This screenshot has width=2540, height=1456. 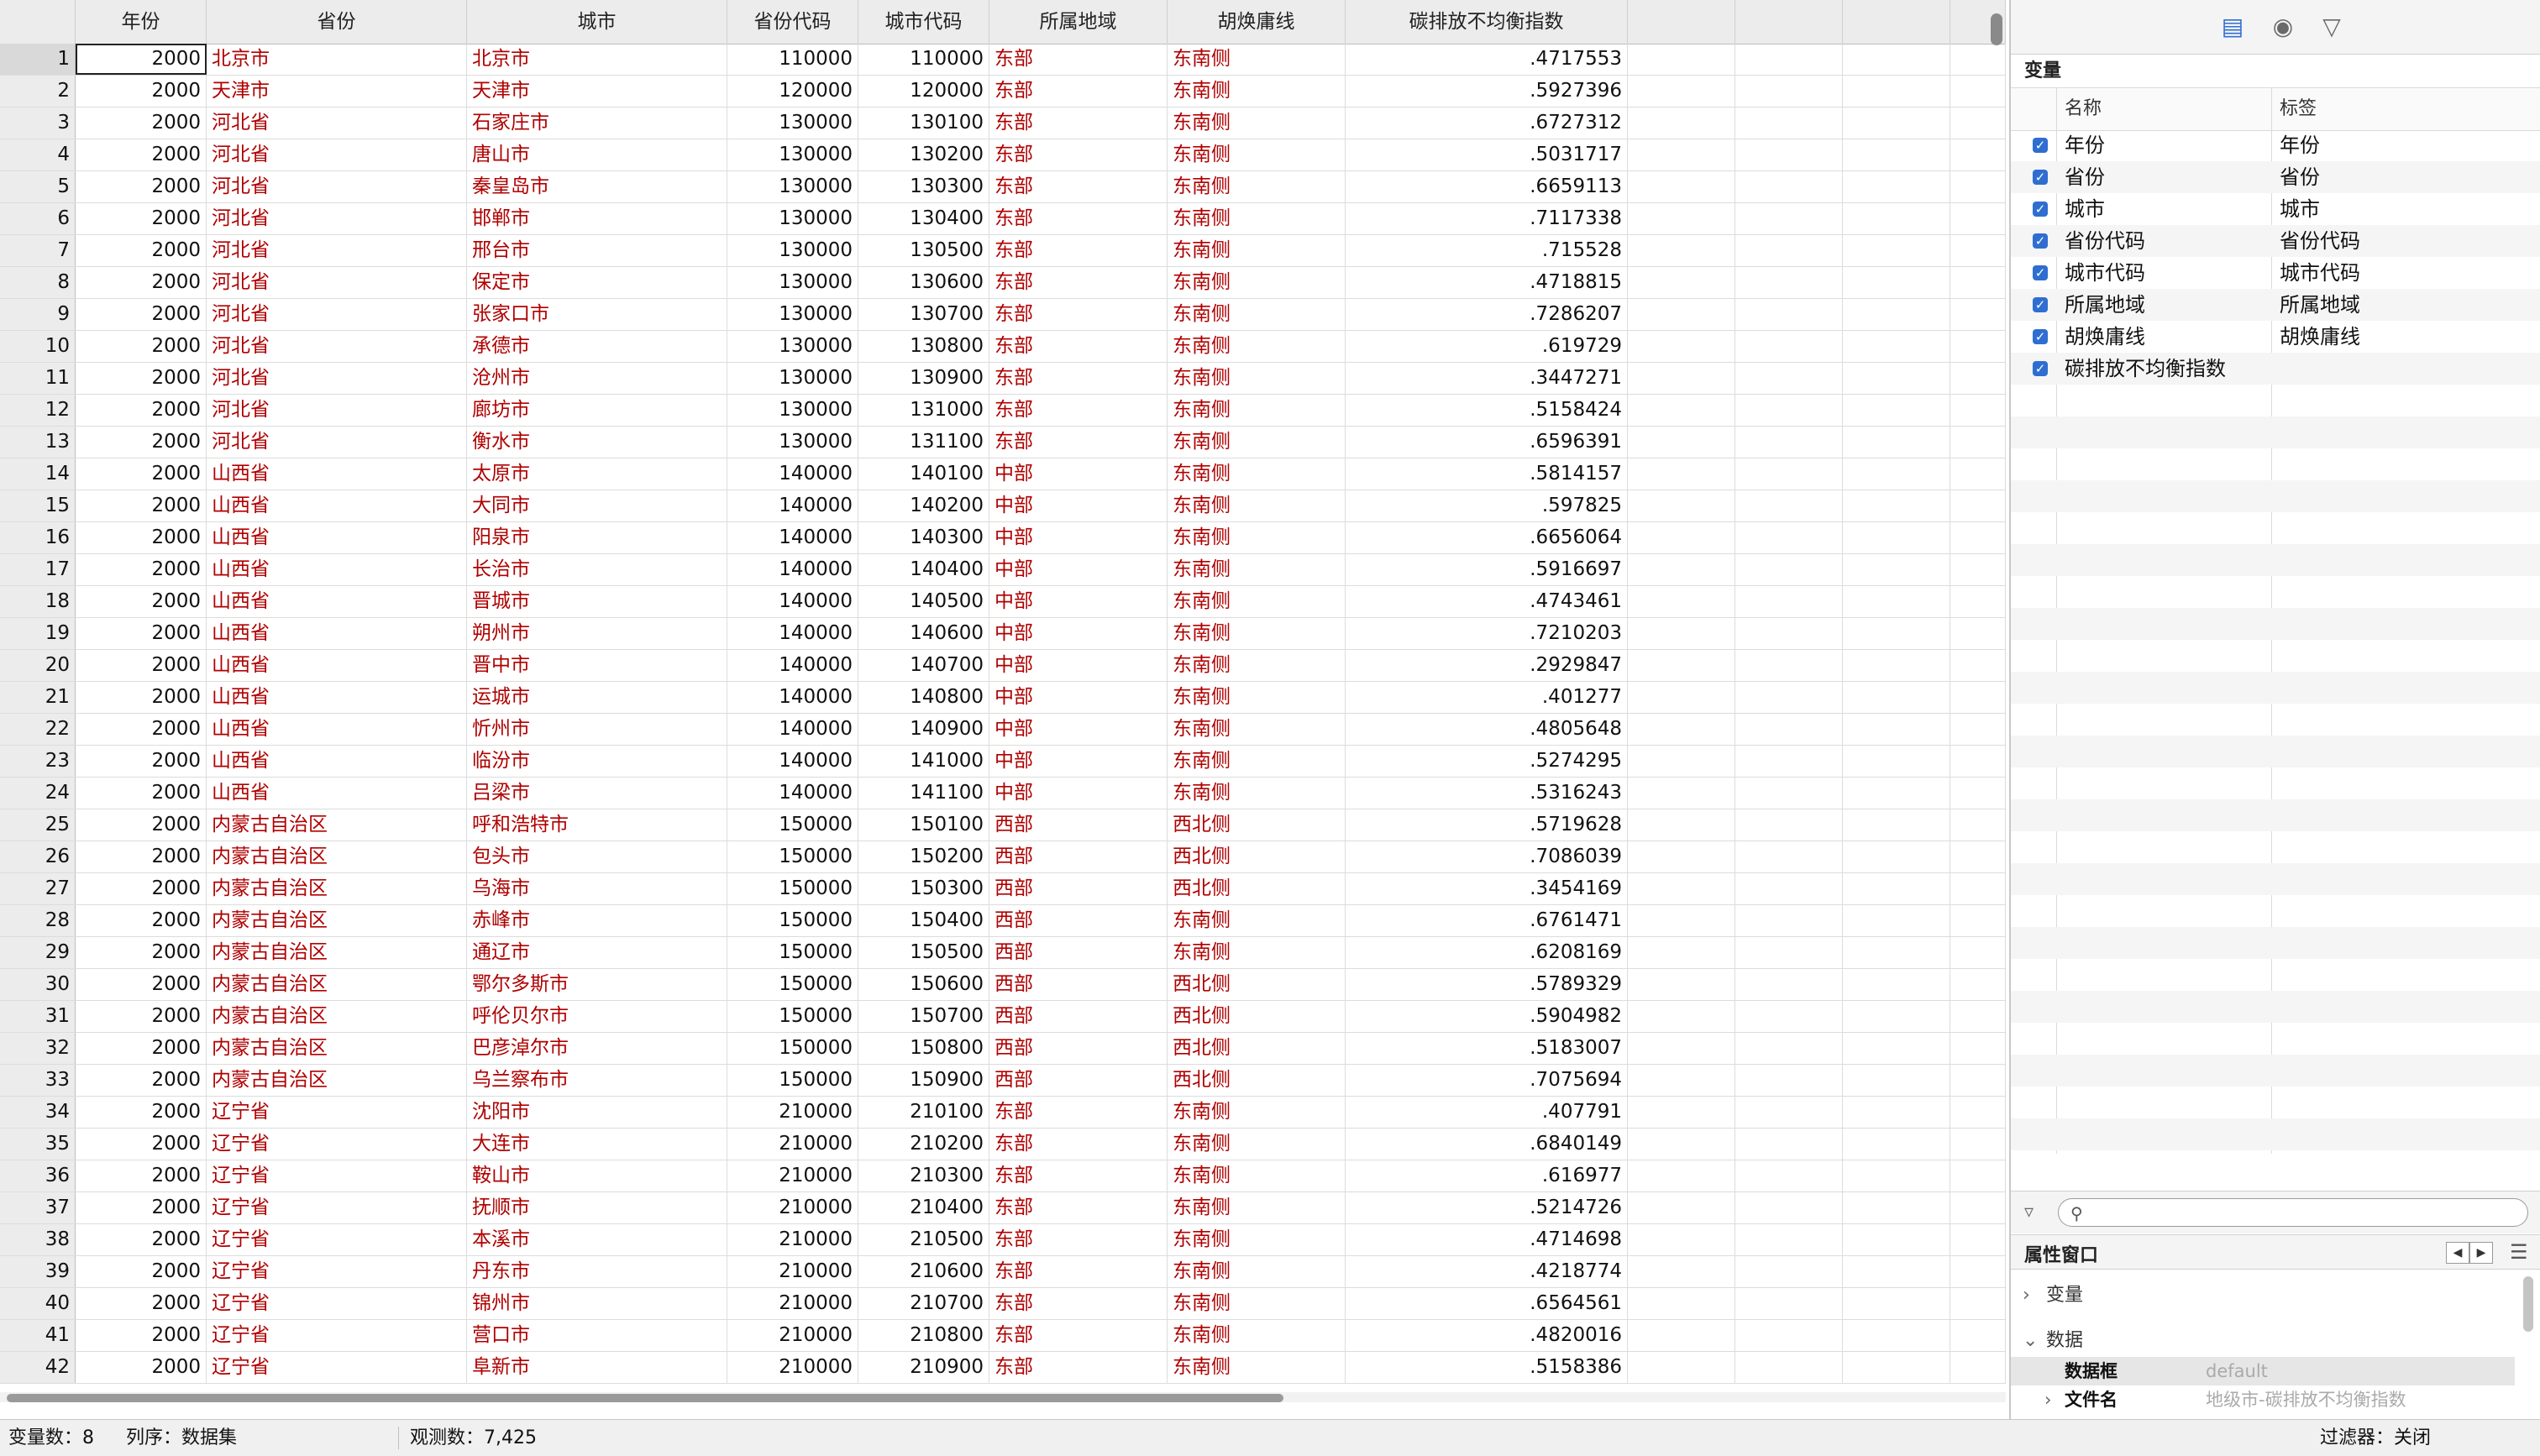 What do you see at coordinates (1487, 505) in the screenshot?
I see `cell-carbon-index: .597825` at bounding box center [1487, 505].